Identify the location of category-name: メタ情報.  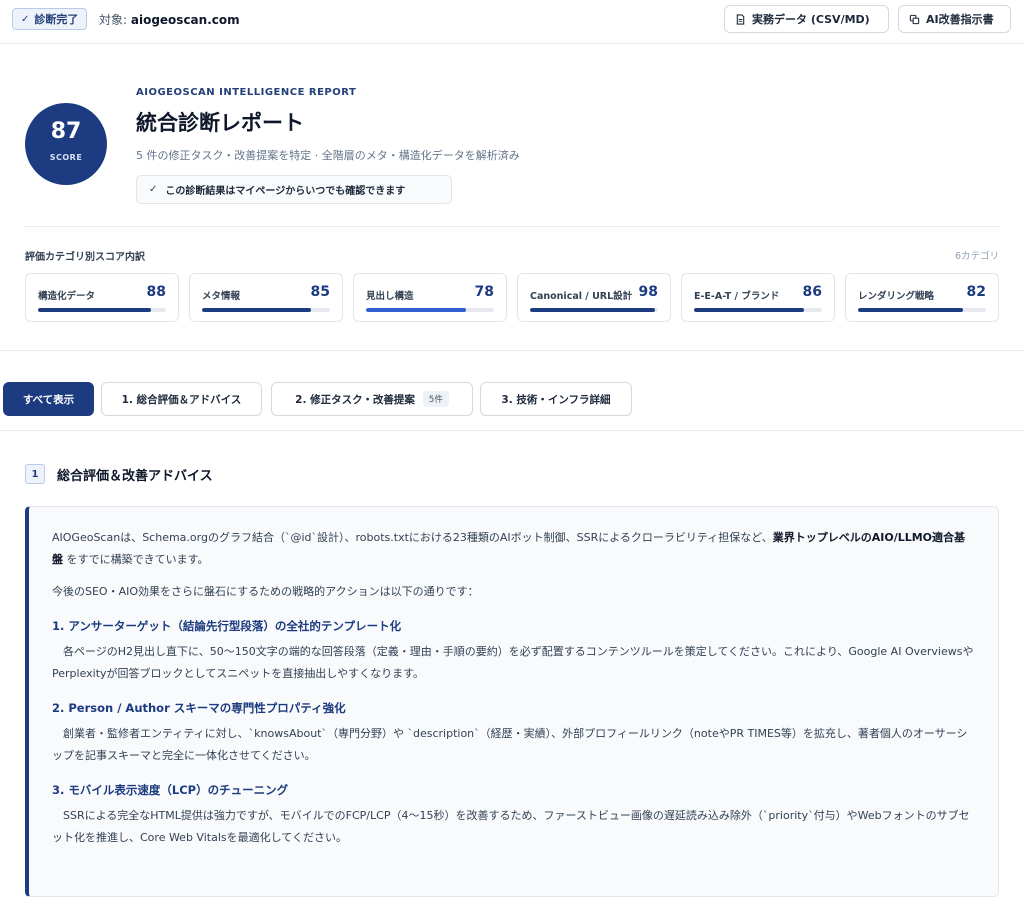
(221, 296).